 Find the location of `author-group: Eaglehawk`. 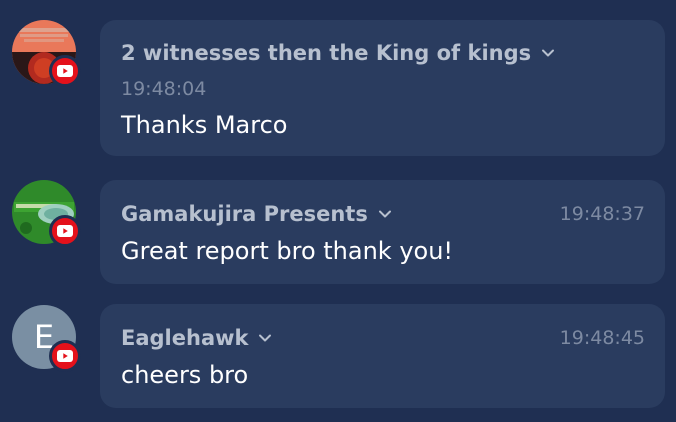

author-group: Eaglehawk is located at coordinates (196, 338).